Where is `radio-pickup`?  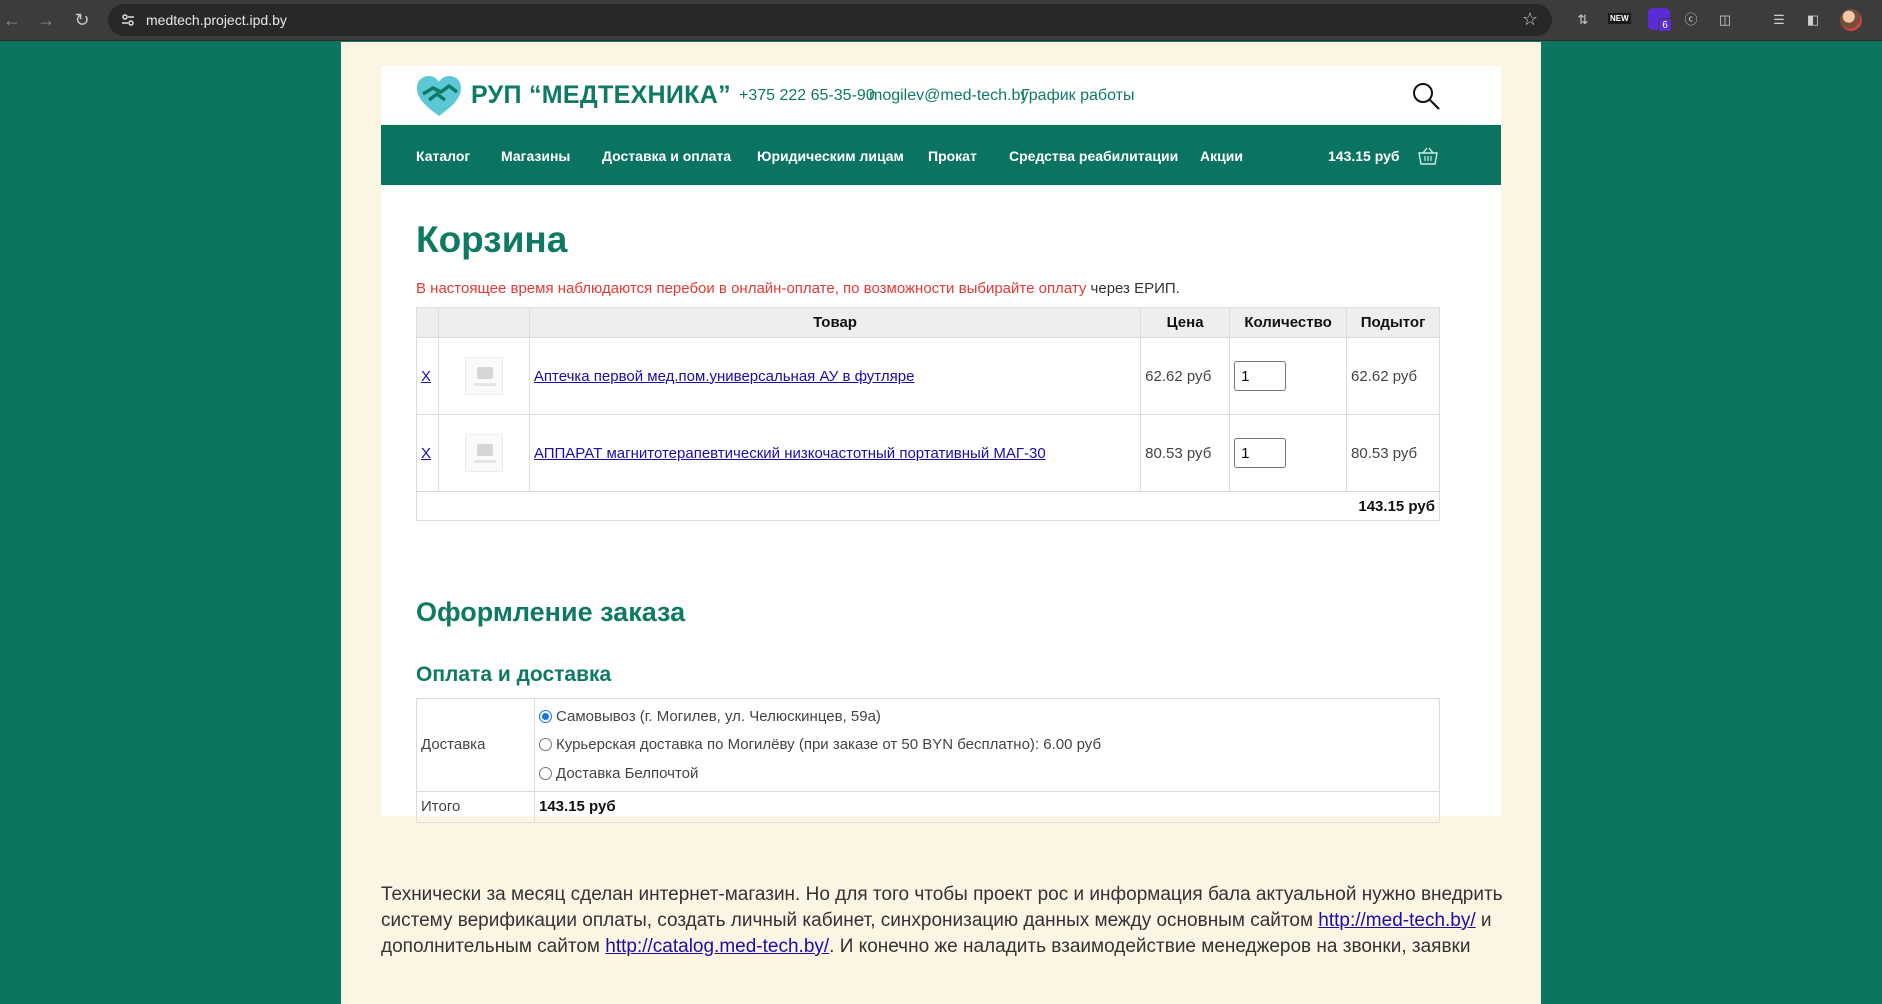
radio-pickup is located at coordinates (545, 716).